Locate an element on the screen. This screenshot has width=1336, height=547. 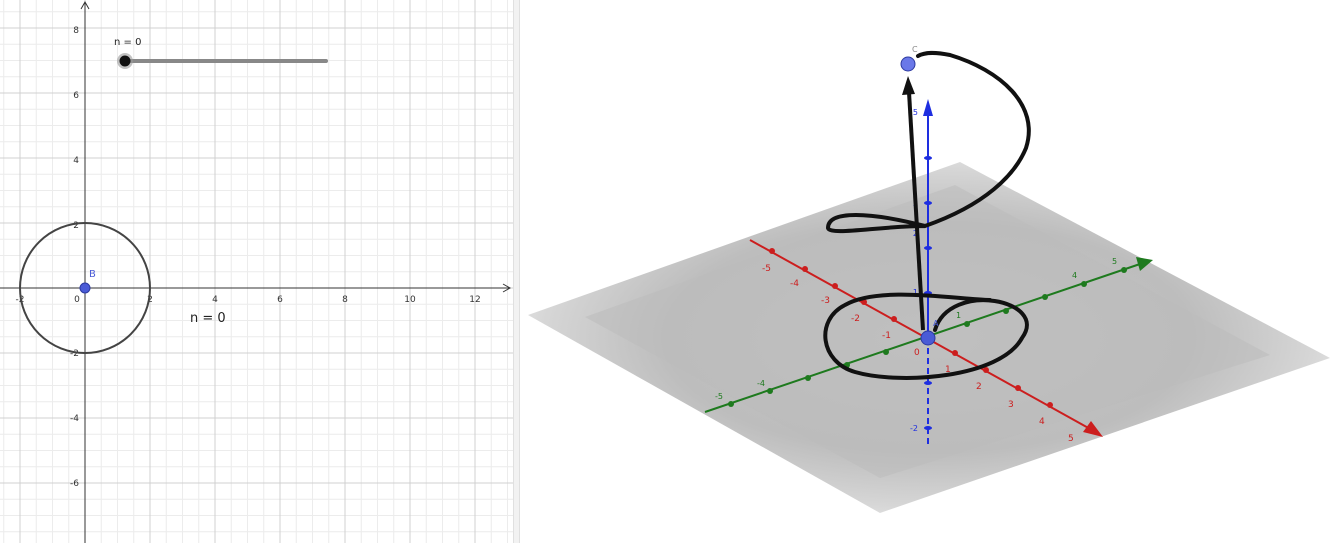
y-tick-label: -2 is located at coordinates (74, 354).